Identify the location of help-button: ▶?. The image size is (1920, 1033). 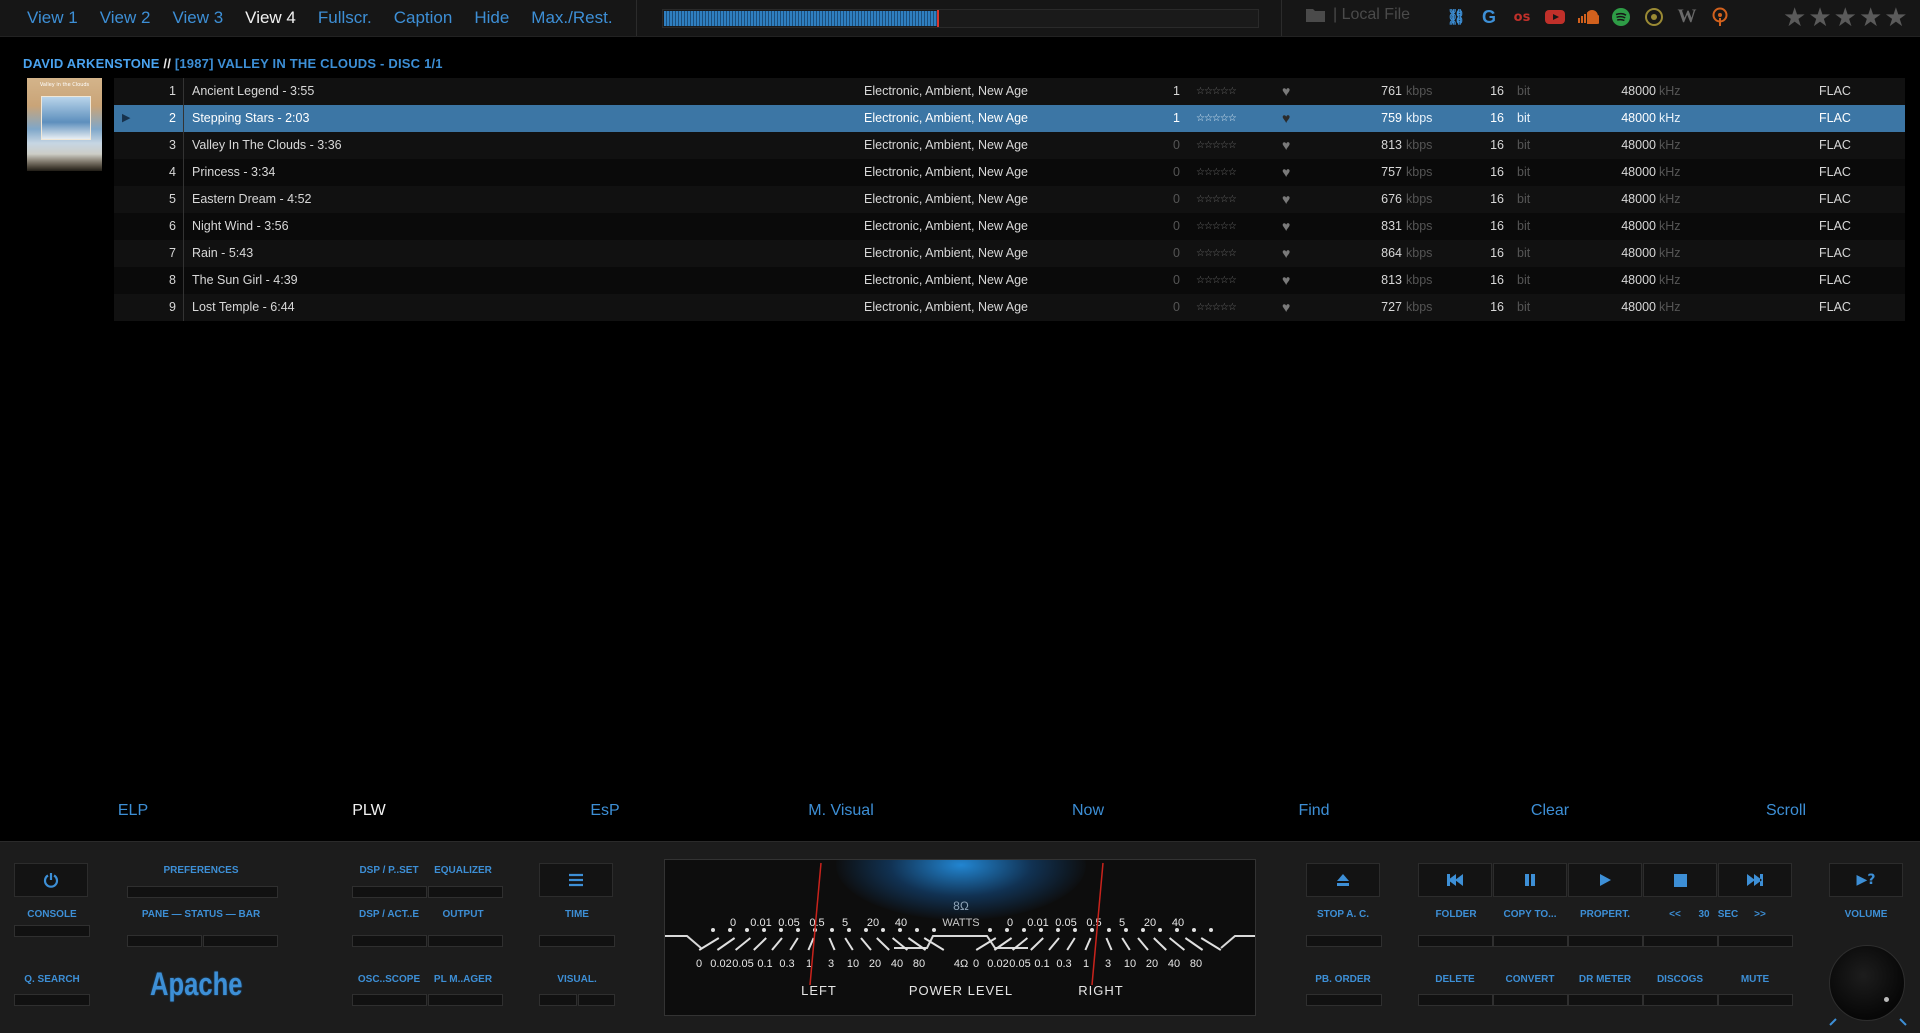
(1866, 880).